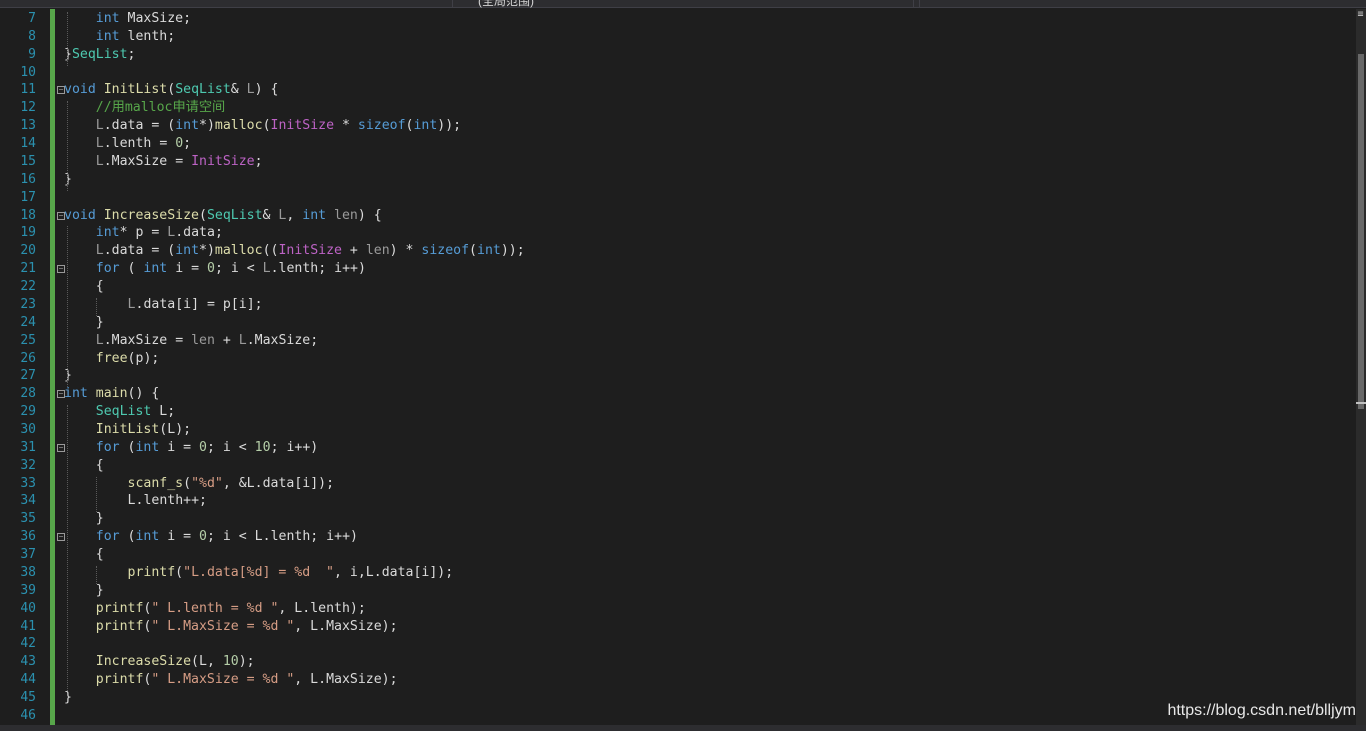 This screenshot has height=731, width=1366. I want to click on vertical-scrollbar, so click(1361, 367).